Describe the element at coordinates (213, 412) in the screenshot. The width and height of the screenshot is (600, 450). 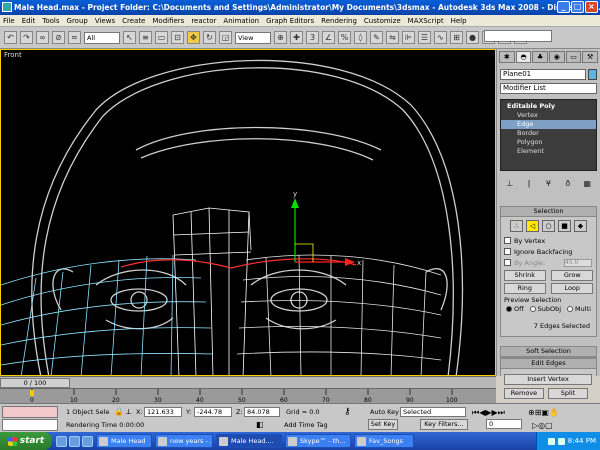
I see `y-coordinate-field: -244.78` at that location.